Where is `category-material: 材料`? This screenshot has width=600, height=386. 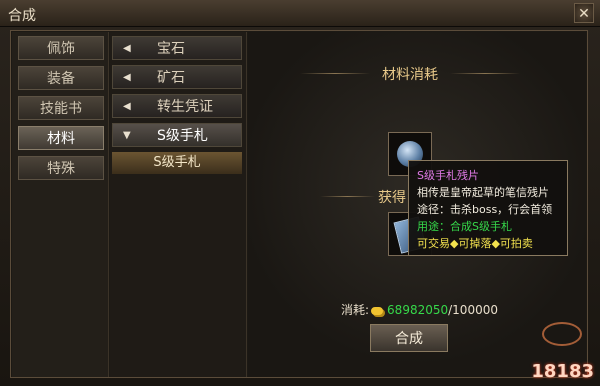 category-material: 材料 is located at coordinates (61, 138).